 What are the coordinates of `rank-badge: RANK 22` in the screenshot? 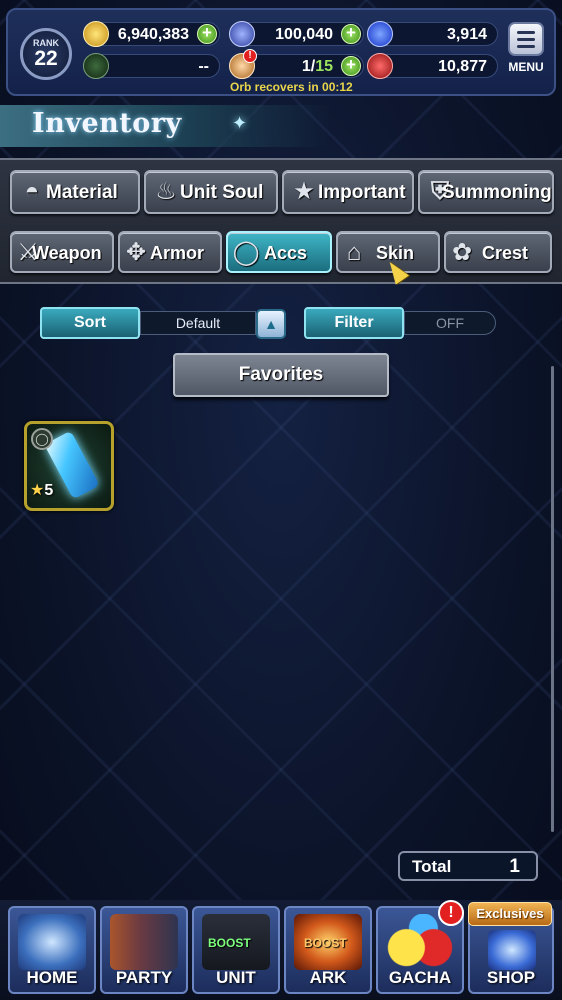 It's located at (46, 54).